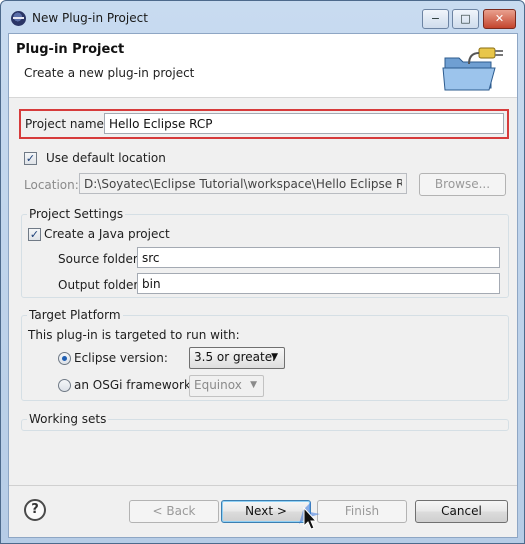  I want to click on project-name-label: Project name:, so click(66, 124).